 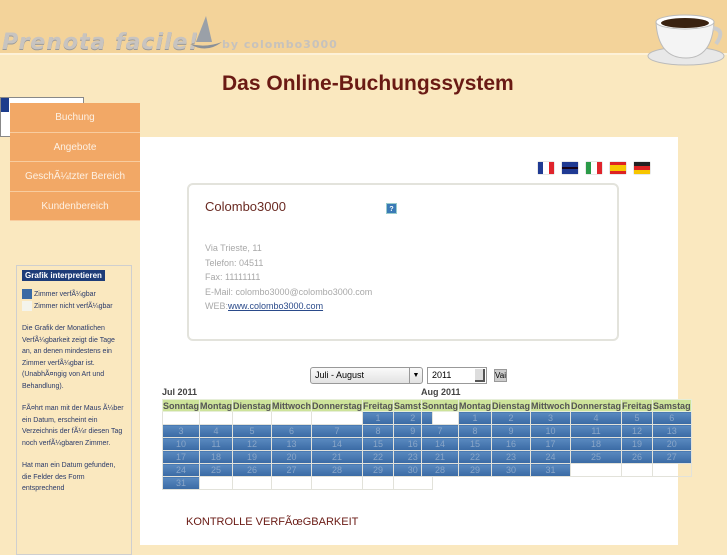 I want to click on chevron-down-icon: ▼, so click(x=415, y=375).